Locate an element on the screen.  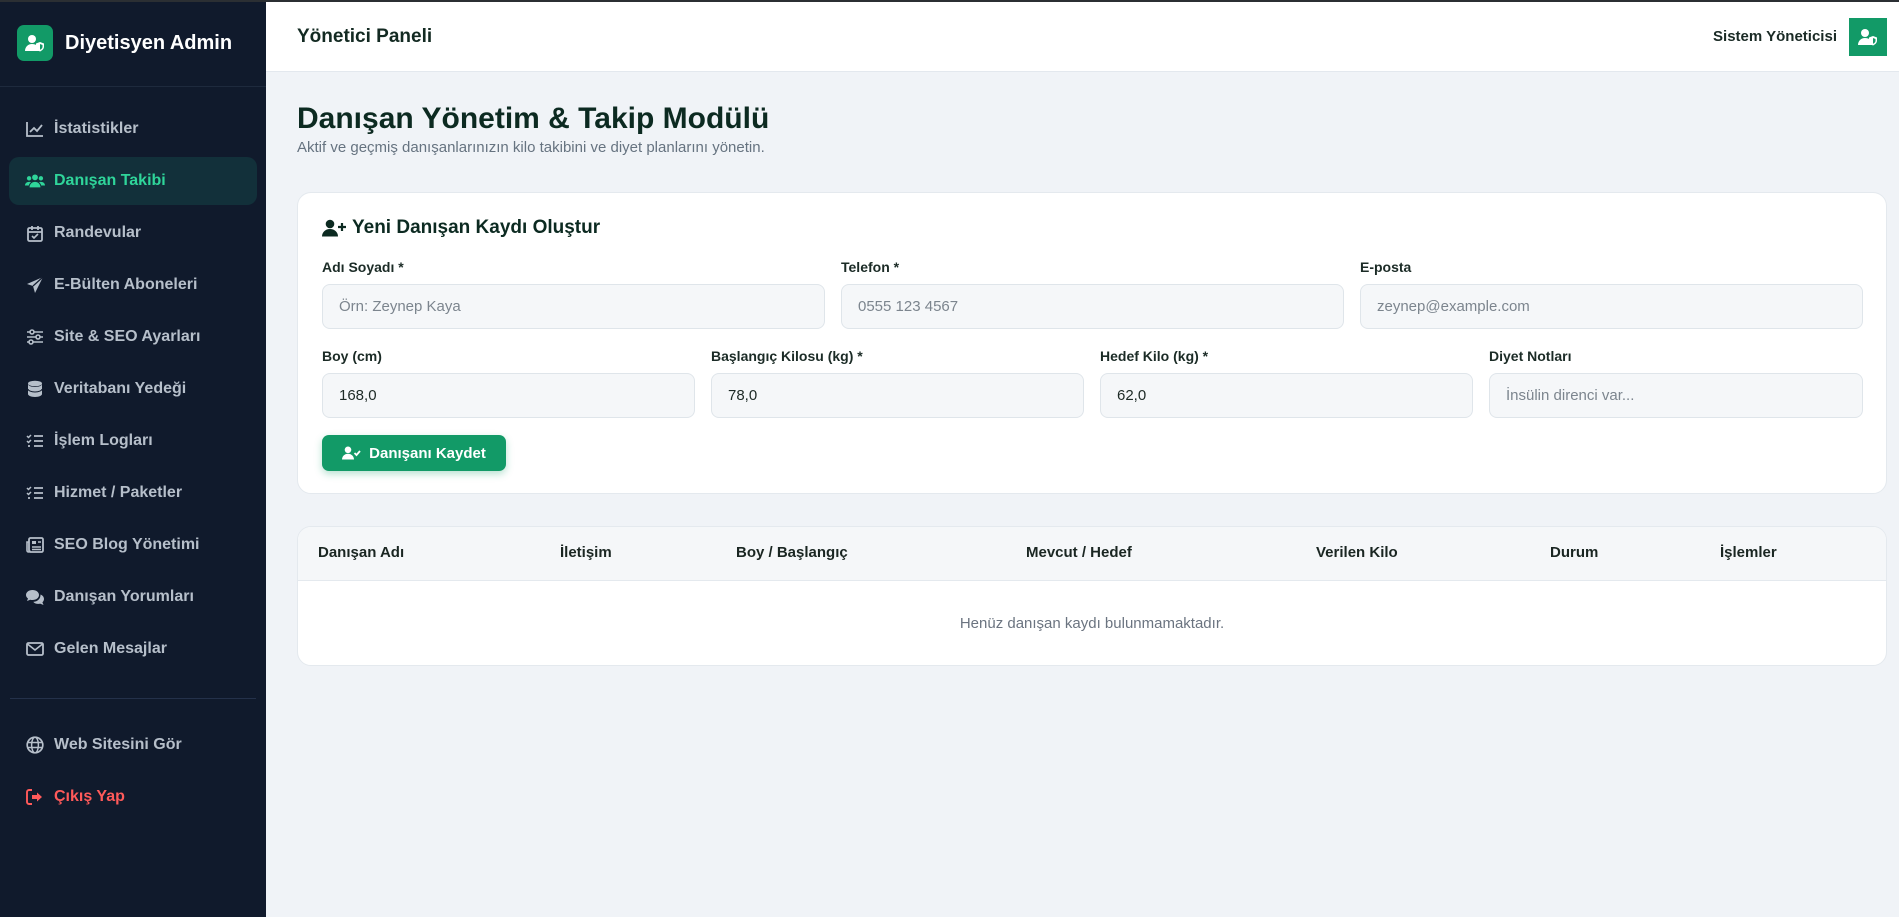
empty-state-text: Henüz danışan kaydı bulunmamaktadır. is located at coordinates (1092, 623).